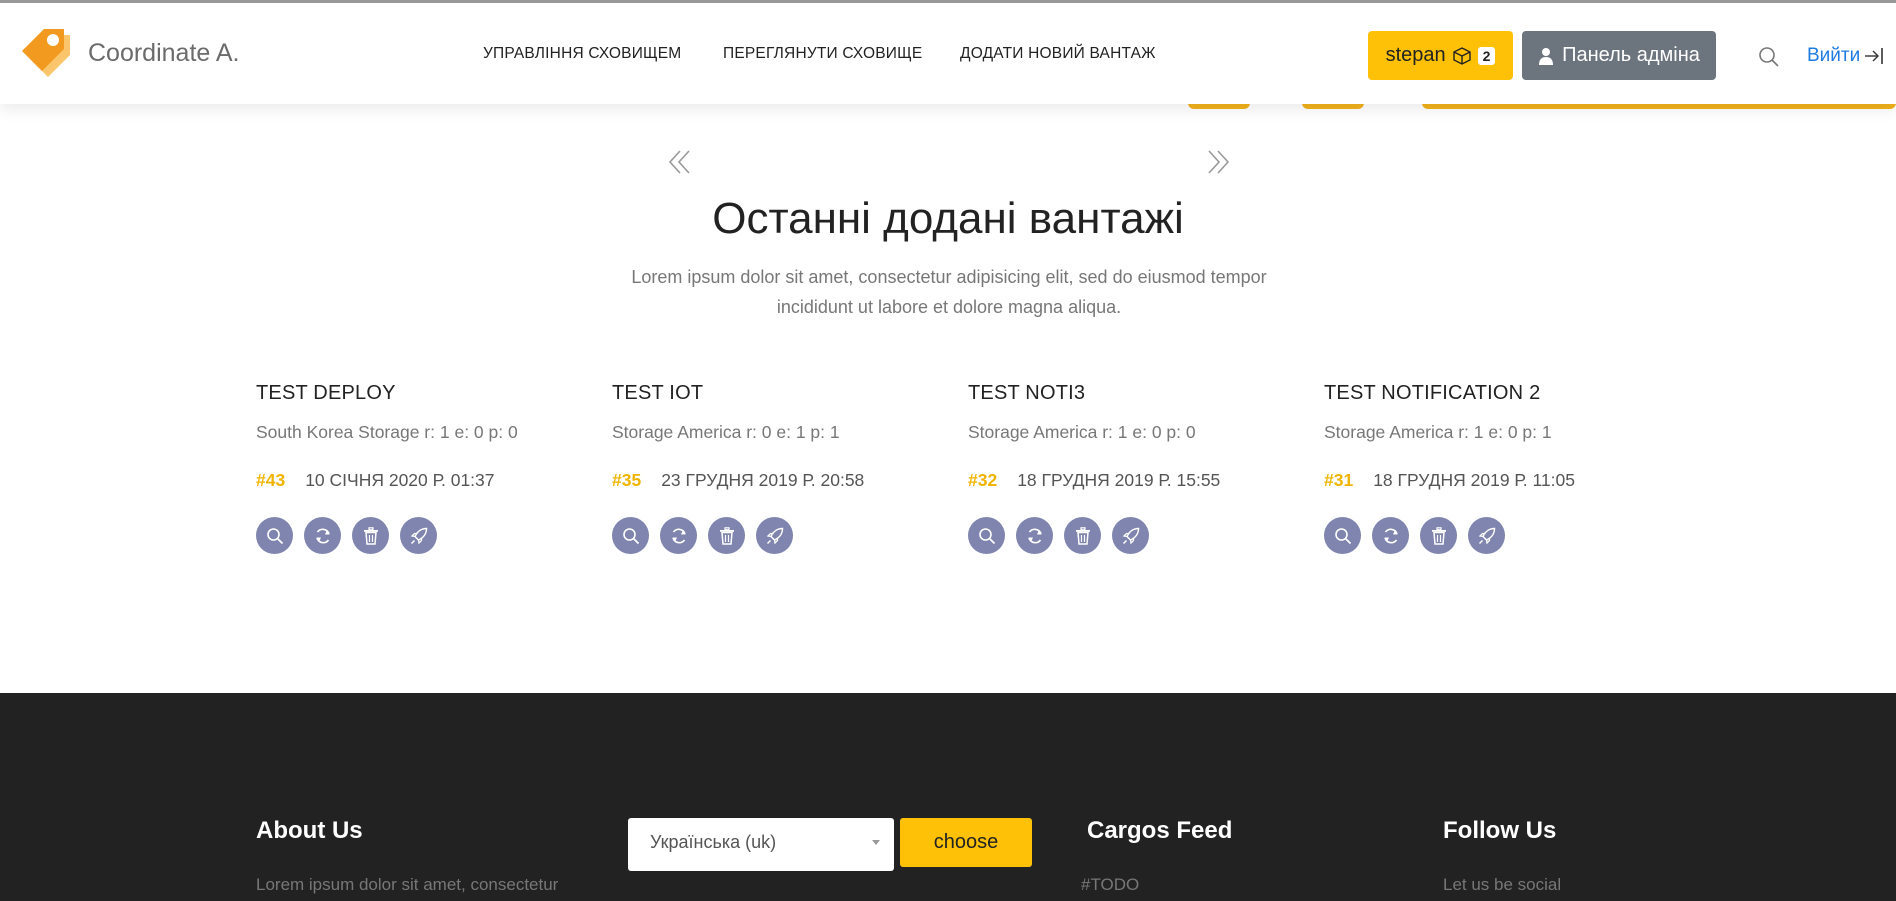 Image resolution: width=1896 pixels, height=901 pixels. What do you see at coordinates (1502, 884) in the screenshot?
I see `follow-text: Let us be social` at bounding box center [1502, 884].